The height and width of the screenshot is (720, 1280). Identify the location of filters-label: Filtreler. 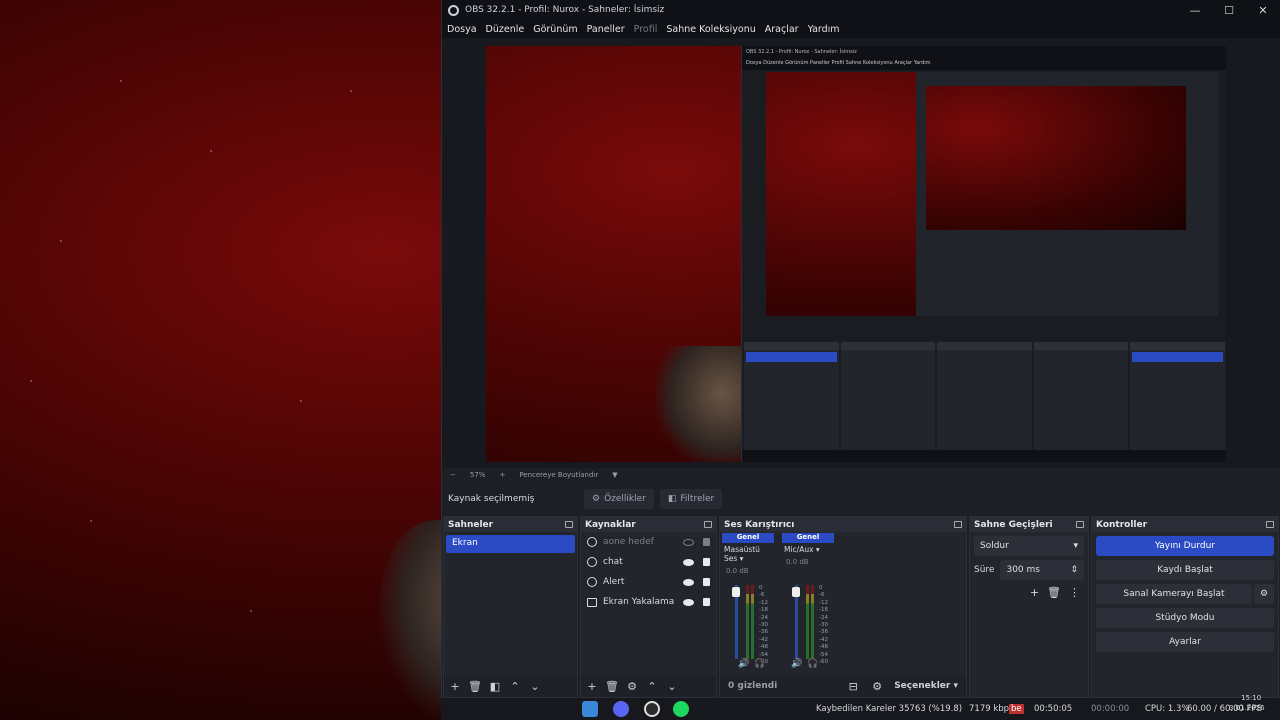
(697, 499).